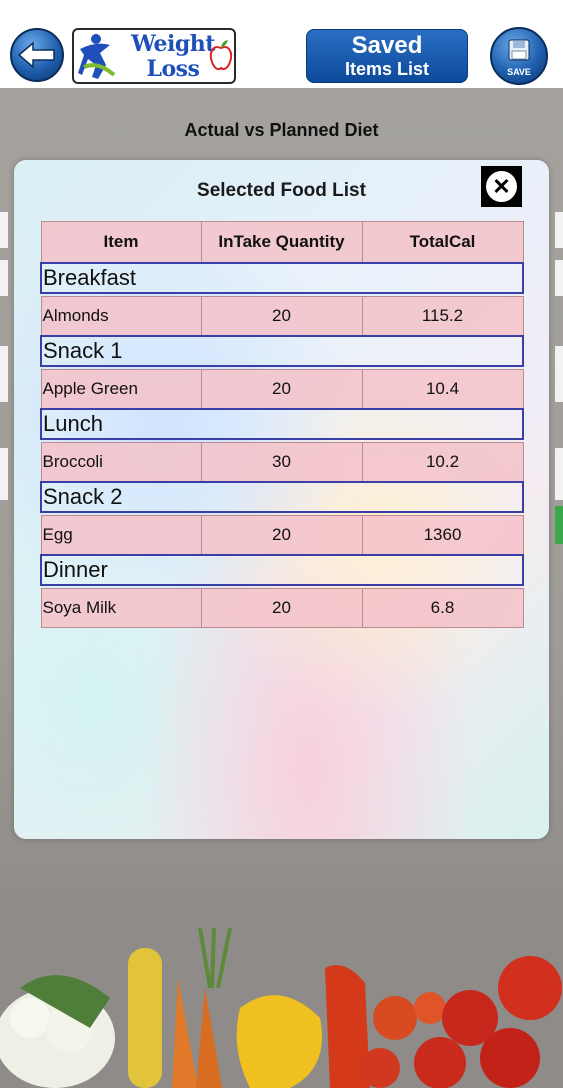 This screenshot has height=1088, width=563. Describe the element at coordinates (519, 50) in the screenshot. I see `floppy-disk-icon` at that location.